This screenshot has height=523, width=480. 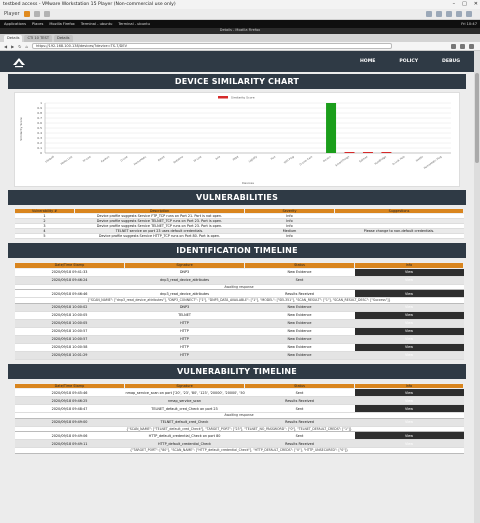 I want to click on signature-cell: HTTP, so click(x=184, y=323).